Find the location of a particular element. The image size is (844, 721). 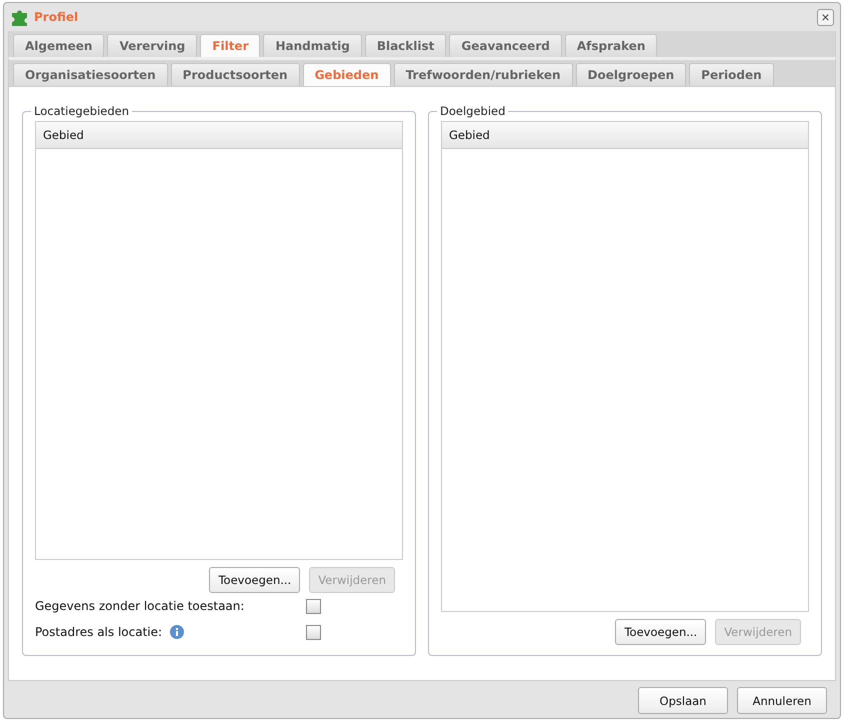

tab: Geavanceerd is located at coordinates (505, 45).